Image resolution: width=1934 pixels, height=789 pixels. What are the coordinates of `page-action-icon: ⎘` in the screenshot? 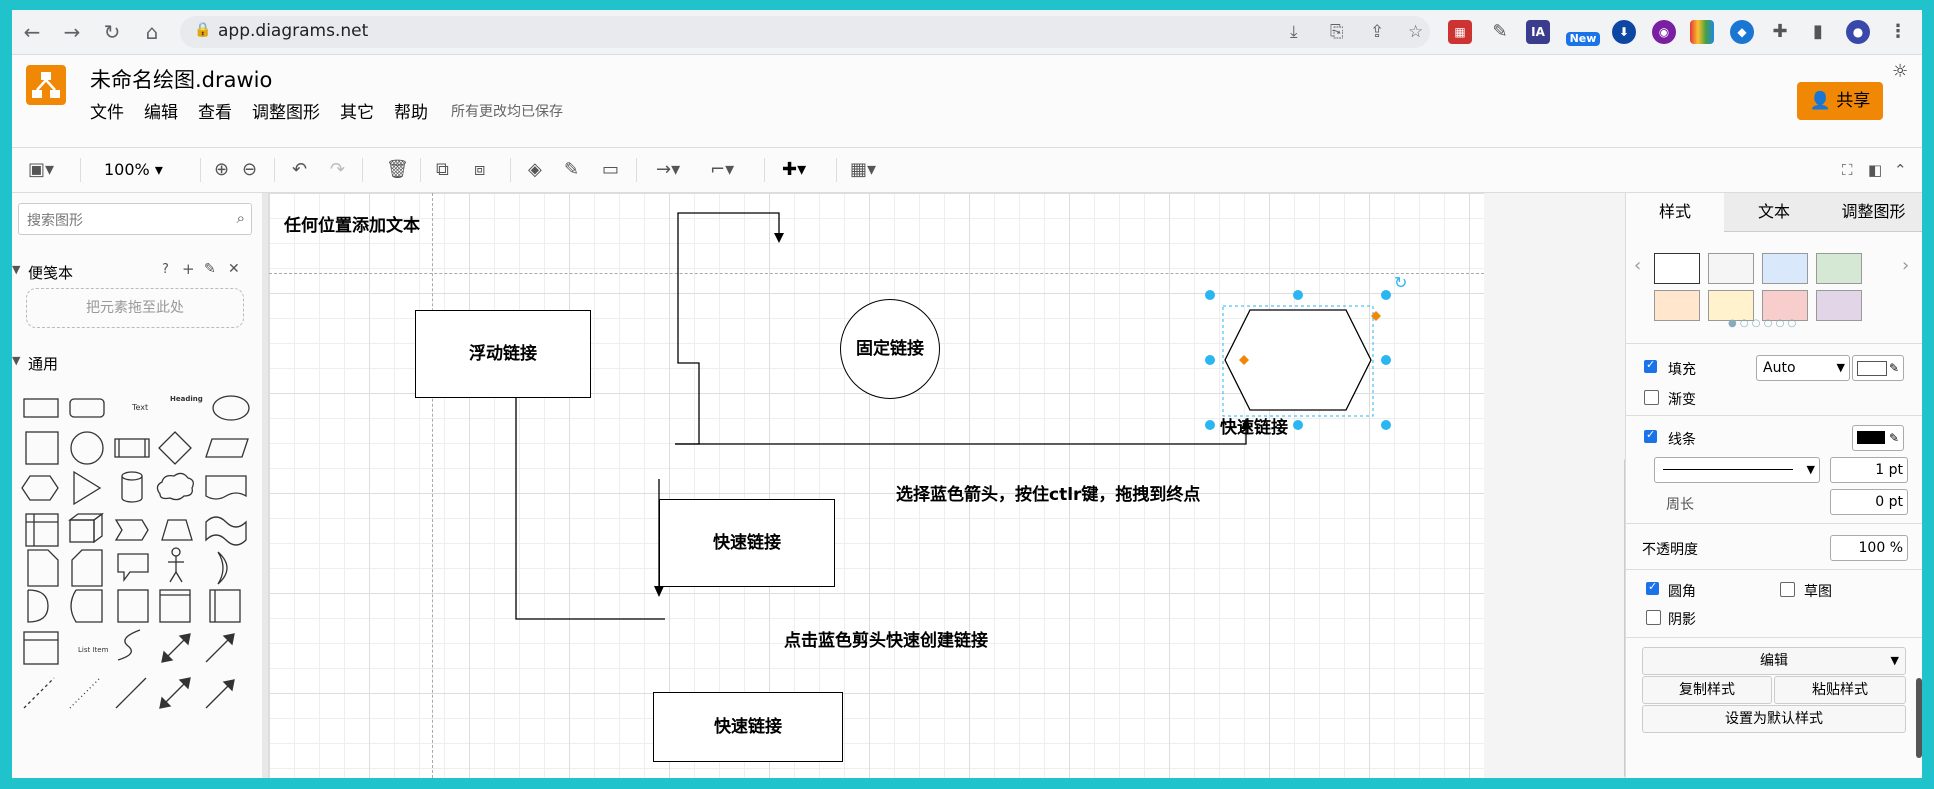 It's located at (1337, 32).